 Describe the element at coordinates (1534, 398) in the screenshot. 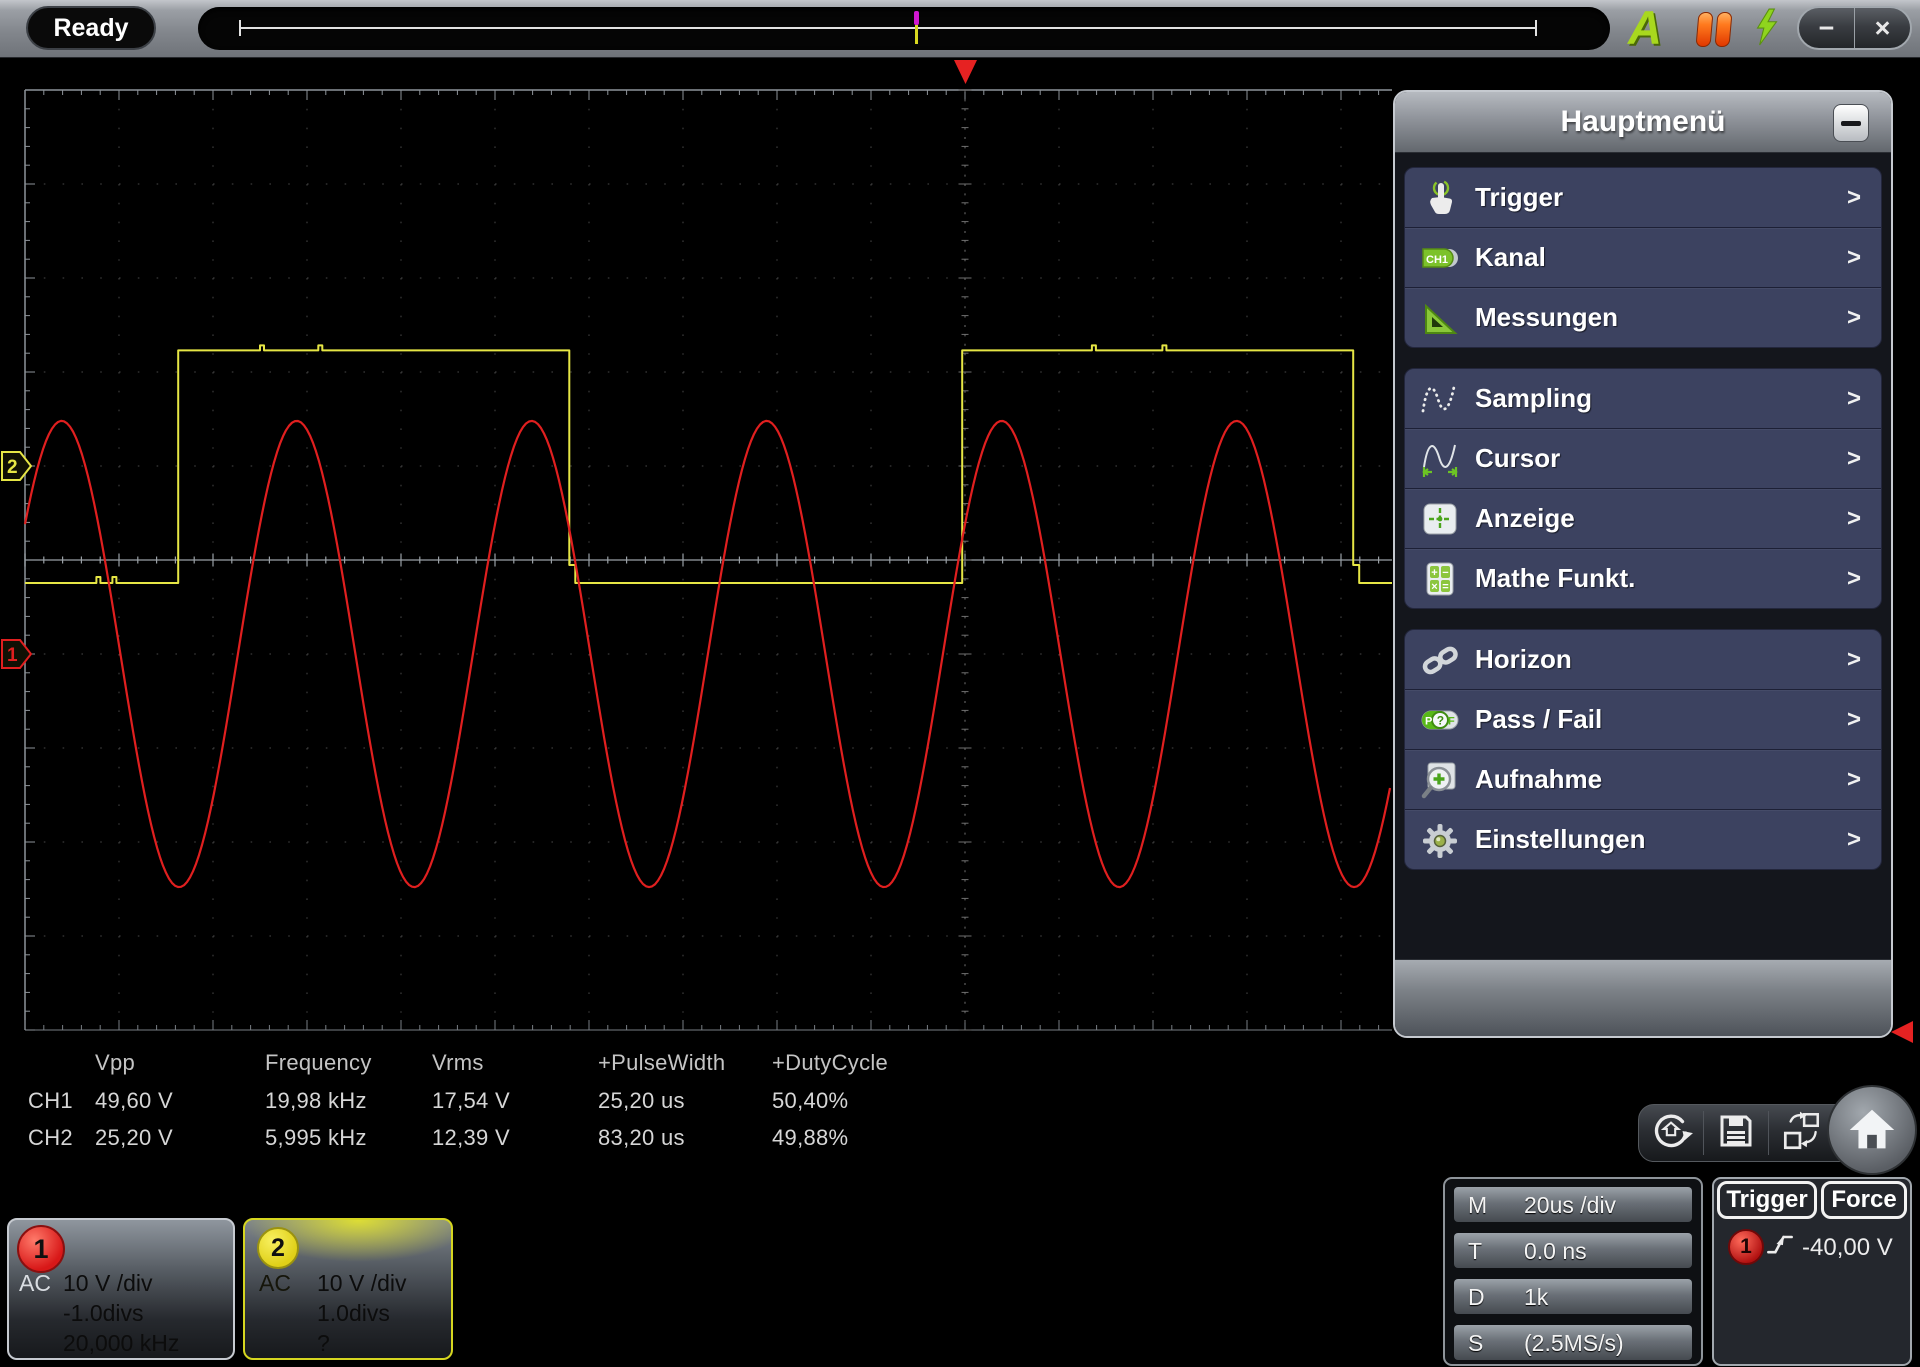

I see `menu-item-label: Sampling` at that location.